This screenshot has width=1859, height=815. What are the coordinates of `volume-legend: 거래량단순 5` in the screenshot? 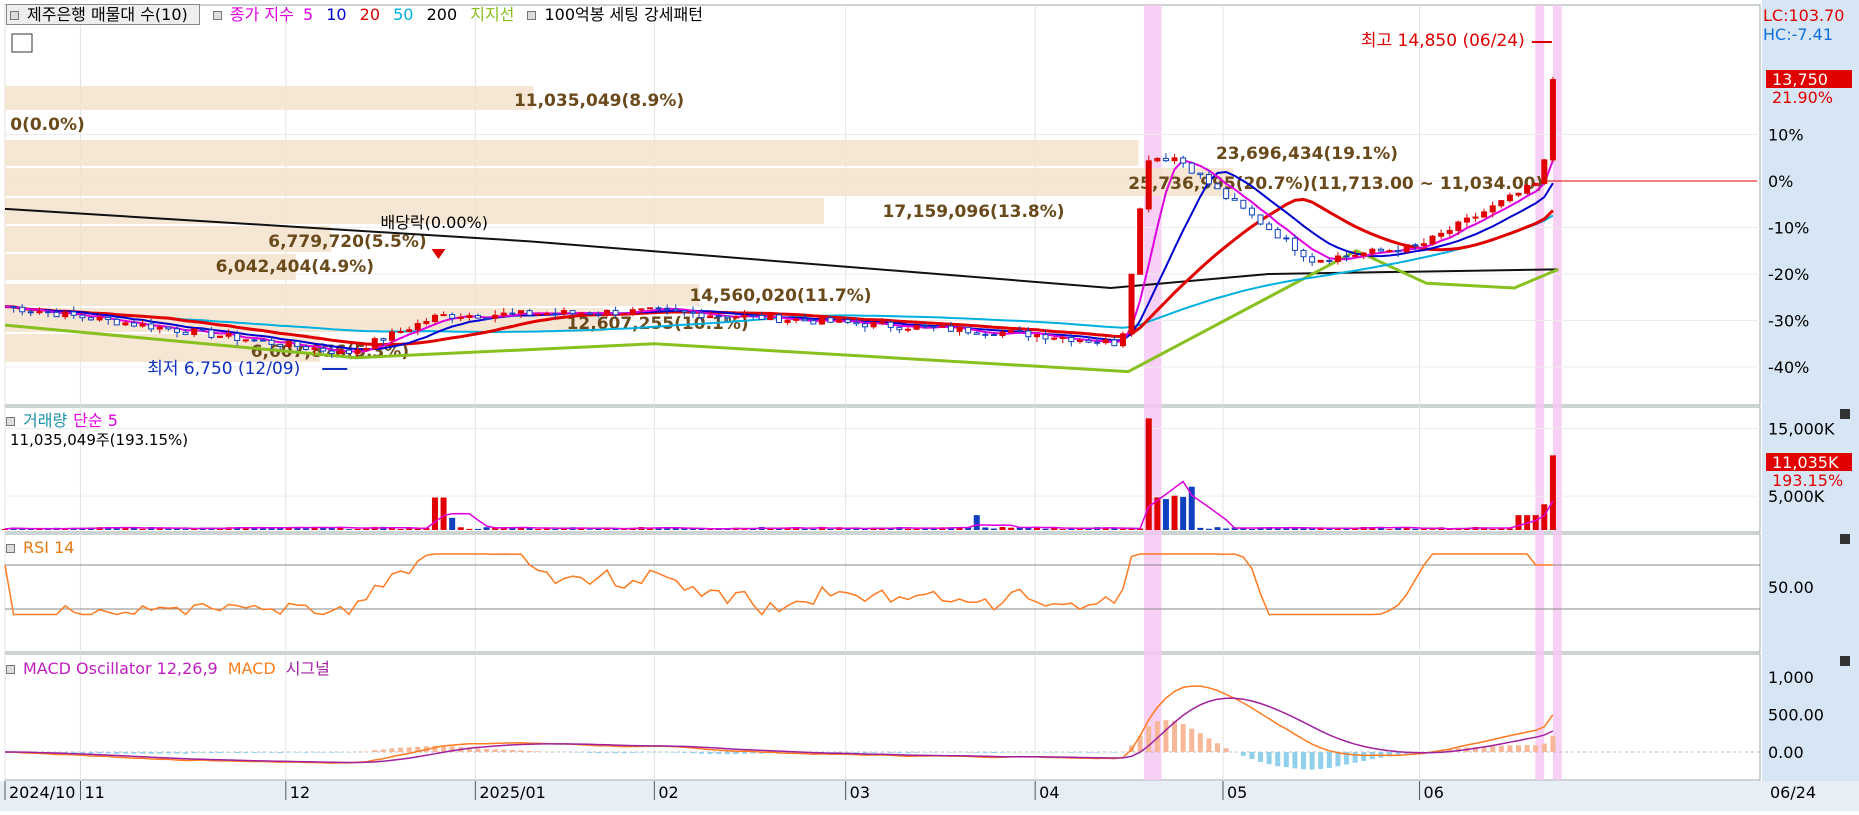 It's located at (66, 421).